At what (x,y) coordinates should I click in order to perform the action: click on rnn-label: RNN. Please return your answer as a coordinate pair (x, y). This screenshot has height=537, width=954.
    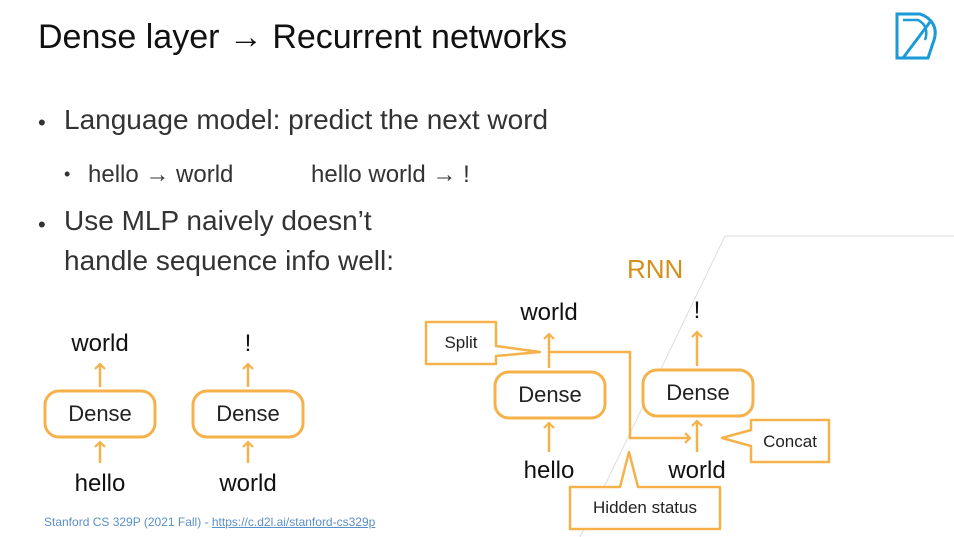
    Looking at the image, I should click on (655, 269).